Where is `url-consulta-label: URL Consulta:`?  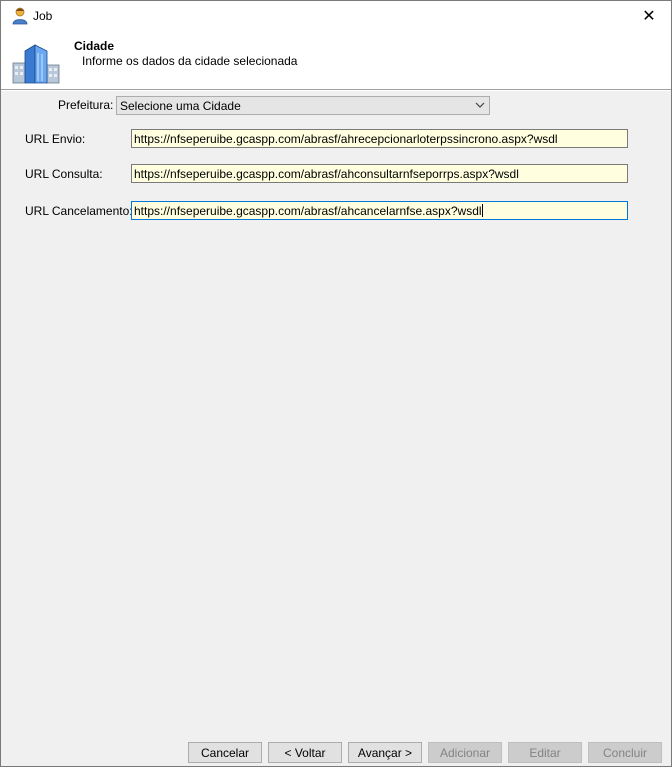
url-consulta-label: URL Consulta: is located at coordinates (64, 174).